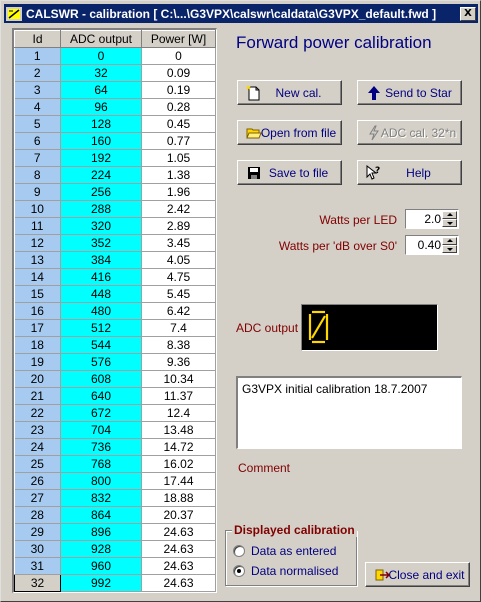  Describe the element at coordinates (101, 243) in the screenshot. I see `adc-output-cell: 352` at that location.